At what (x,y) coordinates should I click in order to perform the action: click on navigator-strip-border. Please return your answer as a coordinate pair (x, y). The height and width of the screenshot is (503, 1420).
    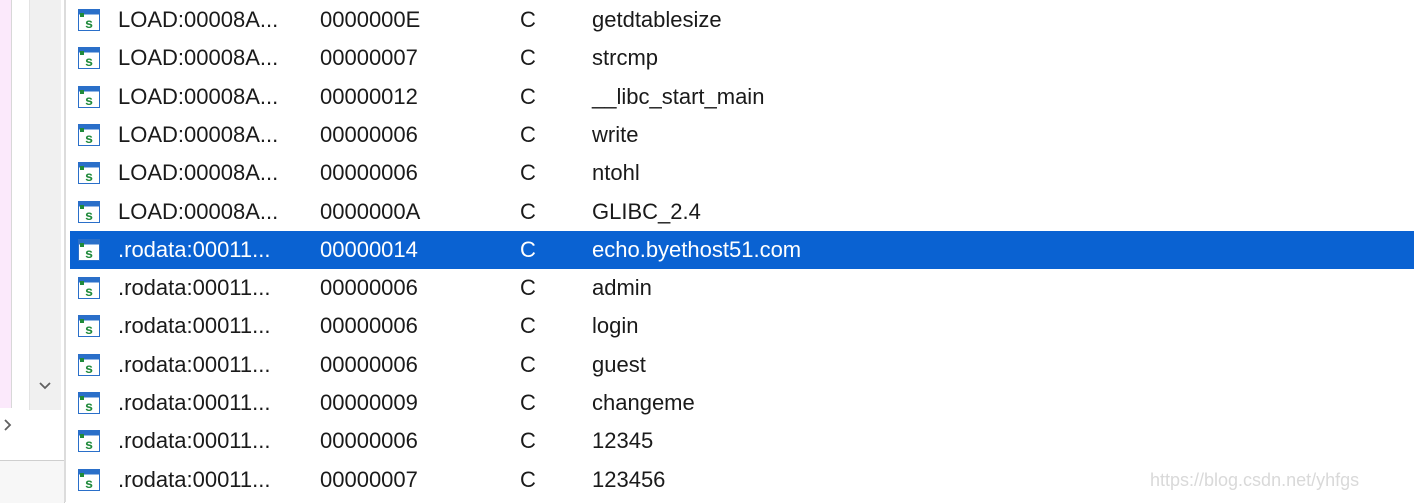
    Looking at the image, I should click on (11, 204).